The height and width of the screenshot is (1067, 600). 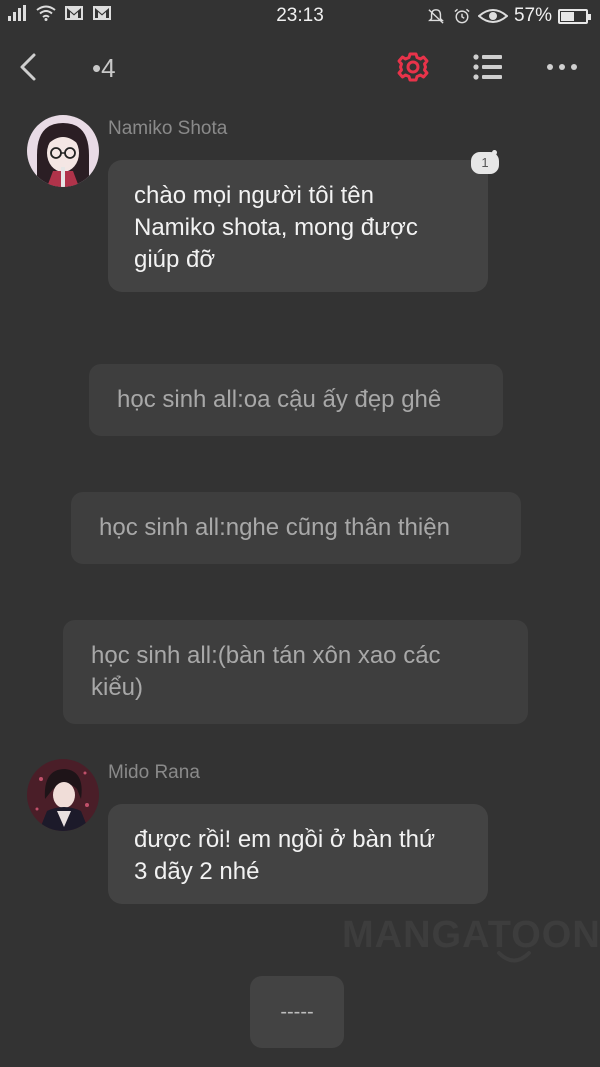 I want to click on avatar-namiko-image, so click(x=63, y=151).